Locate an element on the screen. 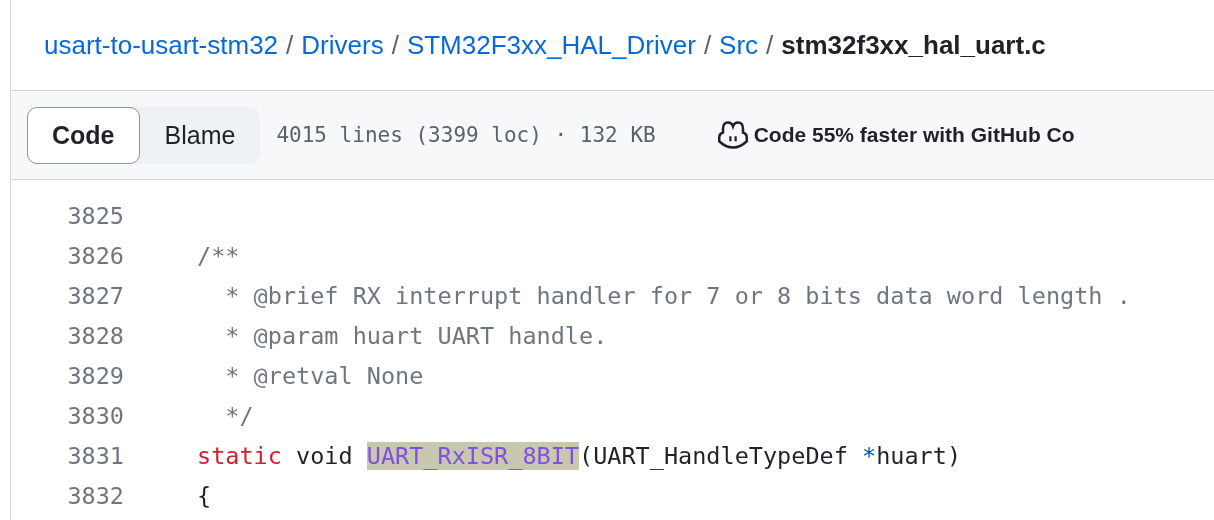 The image size is (1214, 520). file-name: stm32f3xx_hal_uart.c is located at coordinates (913, 45).